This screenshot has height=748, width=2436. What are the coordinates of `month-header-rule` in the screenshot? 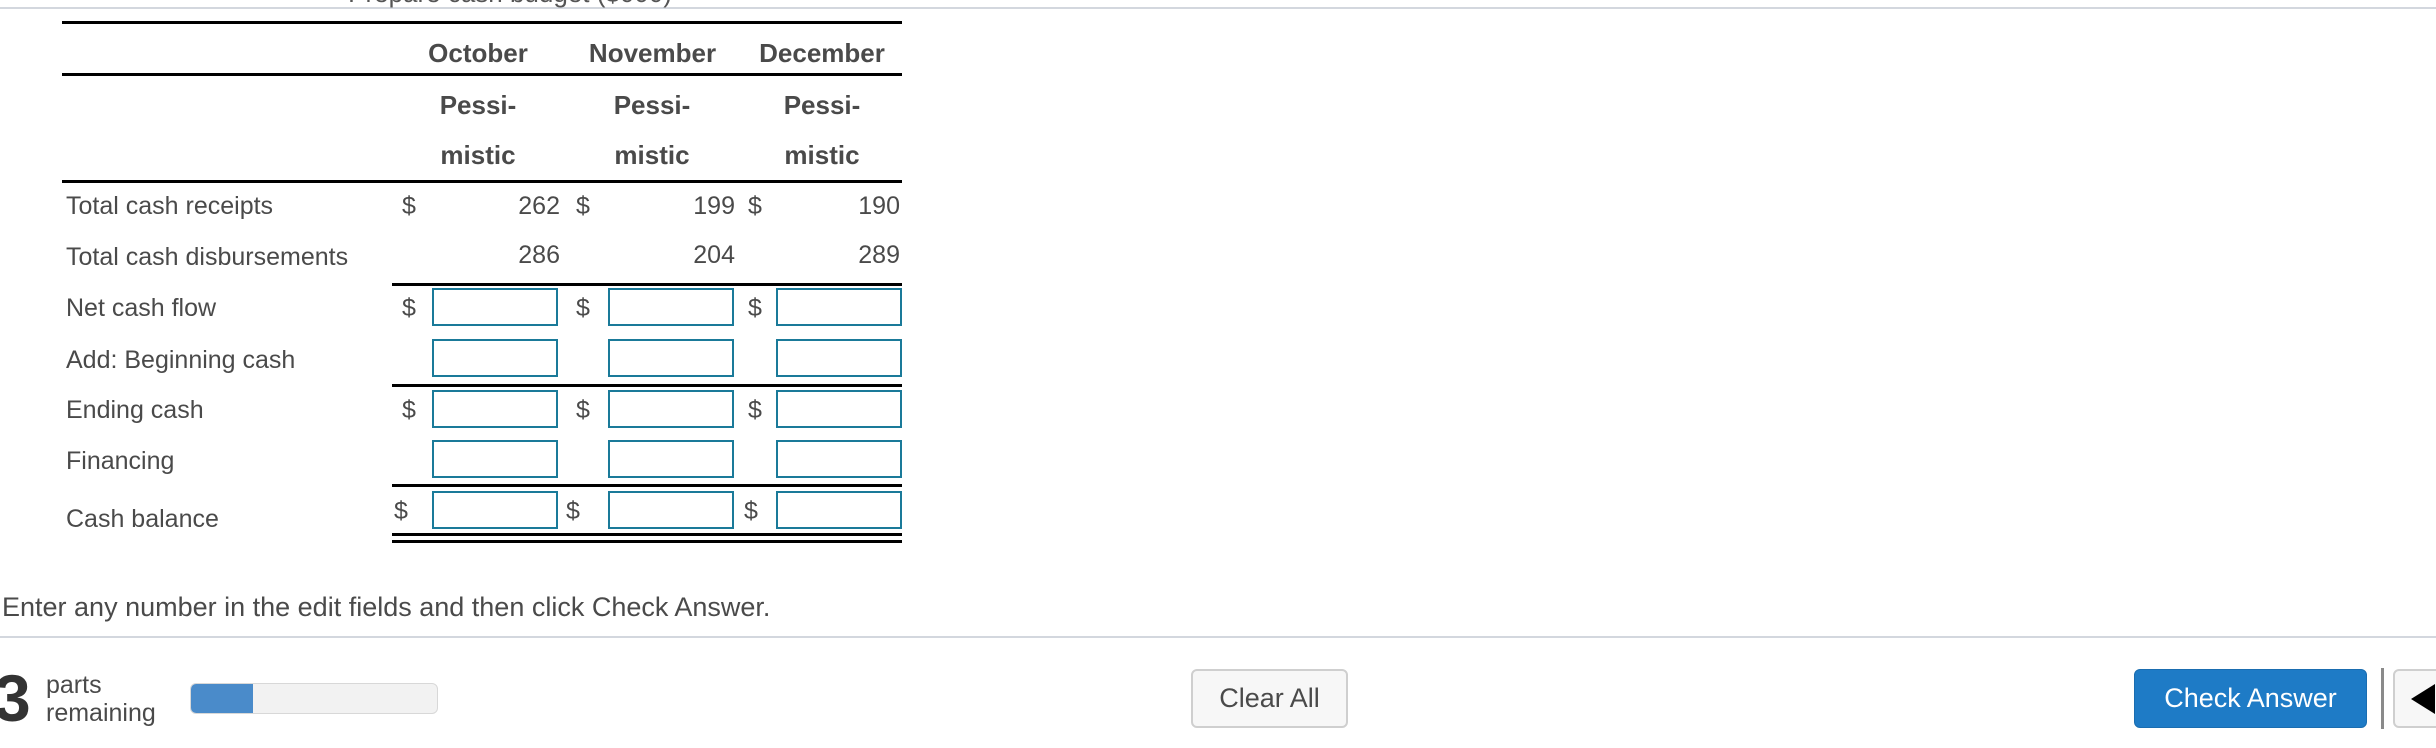 It's located at (482, 74).